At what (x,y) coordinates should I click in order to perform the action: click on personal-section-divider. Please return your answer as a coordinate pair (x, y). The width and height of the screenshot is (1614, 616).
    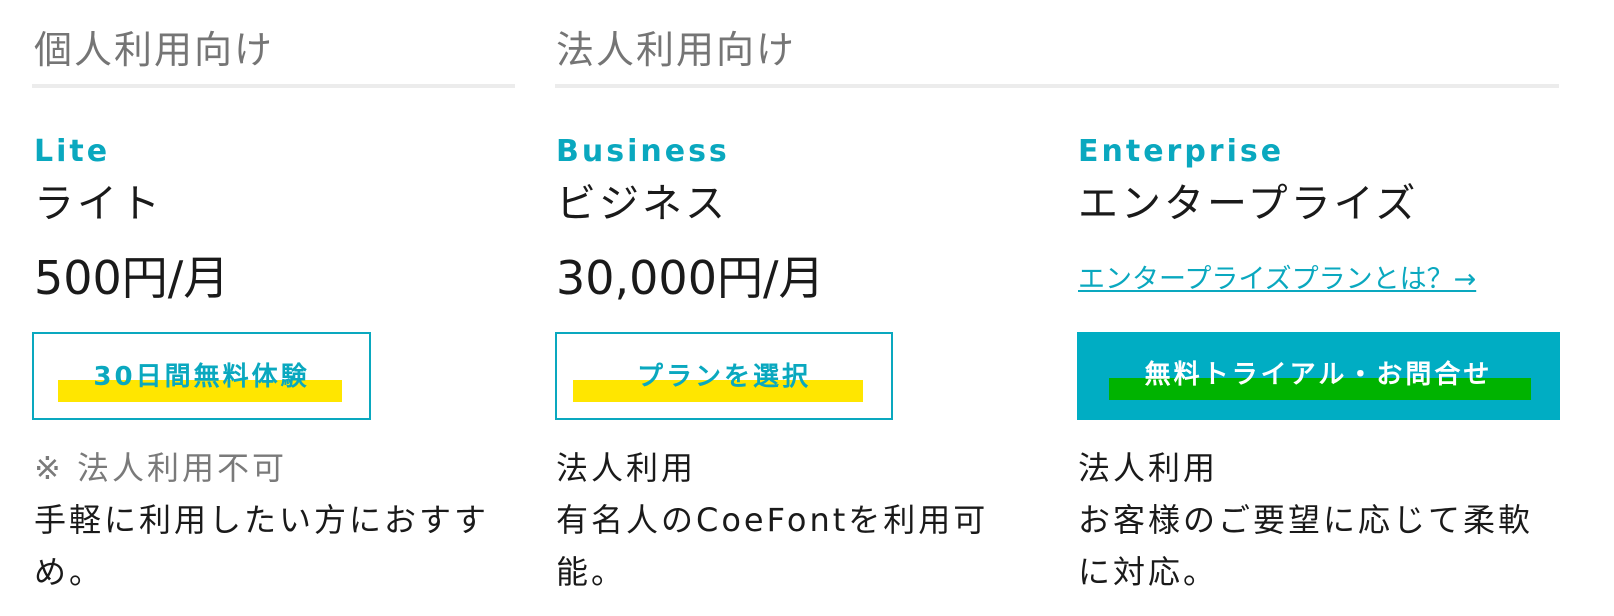
    Looking at the image, I should click on (273, 86).